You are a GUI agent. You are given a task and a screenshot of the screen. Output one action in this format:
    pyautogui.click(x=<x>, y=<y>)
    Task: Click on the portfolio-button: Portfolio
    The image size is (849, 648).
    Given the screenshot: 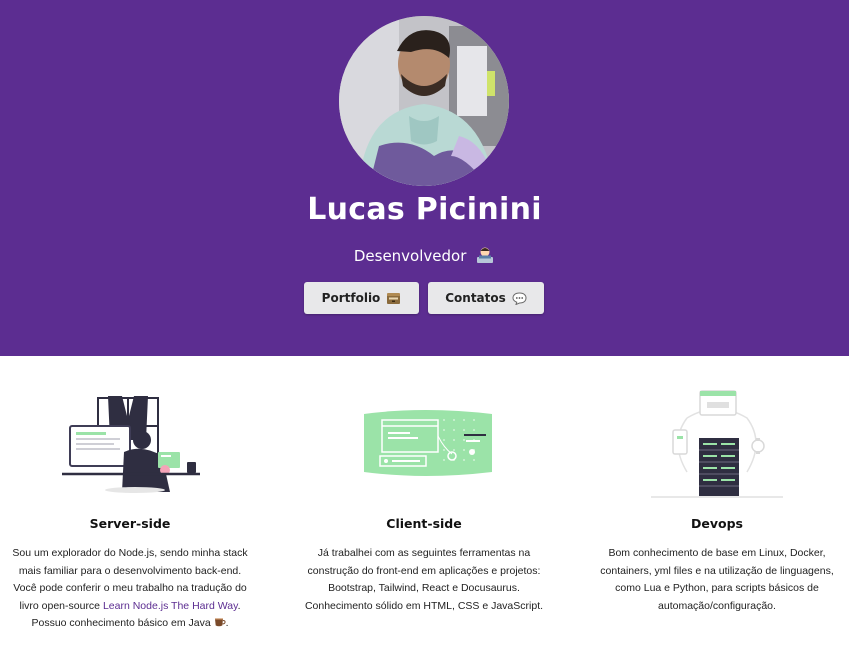 What is the action you would take?
    pyautogui.click(x=361, y=298)
    